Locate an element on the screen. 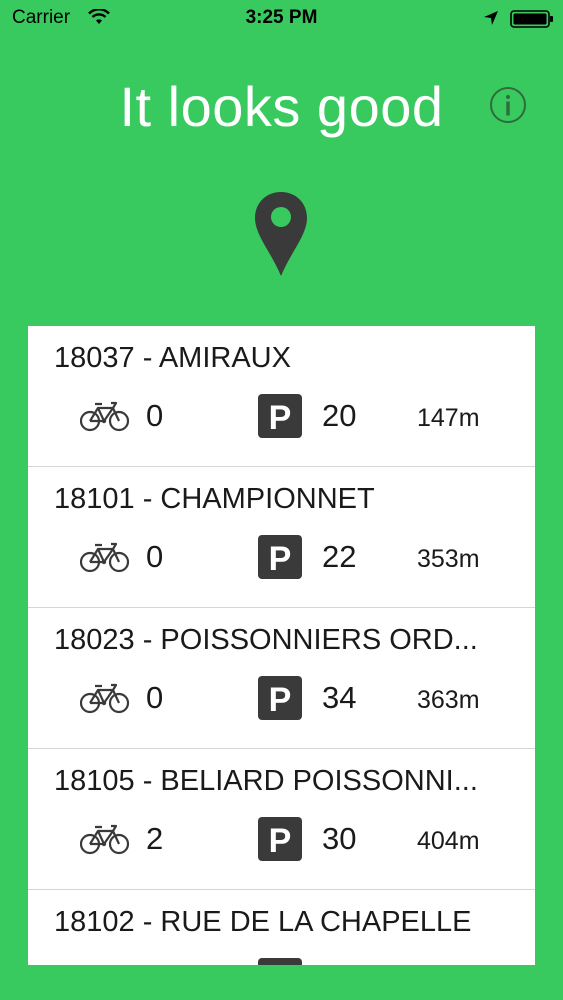 The width and height of the screenshot is (563, 1000). available-stands: 22 is located at coordinates (339, 556).